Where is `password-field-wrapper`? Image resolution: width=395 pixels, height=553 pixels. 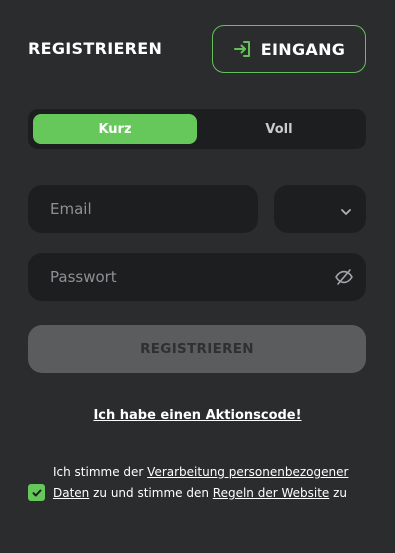
password-field-wrapper is located at coordinates (197, 277).